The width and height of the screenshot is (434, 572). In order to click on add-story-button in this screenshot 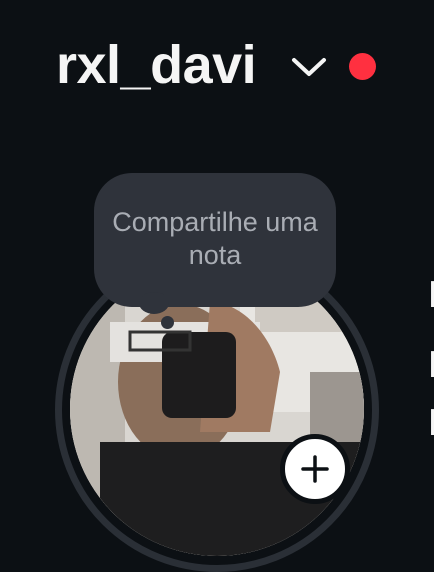, I will do `click(315, 469)`.